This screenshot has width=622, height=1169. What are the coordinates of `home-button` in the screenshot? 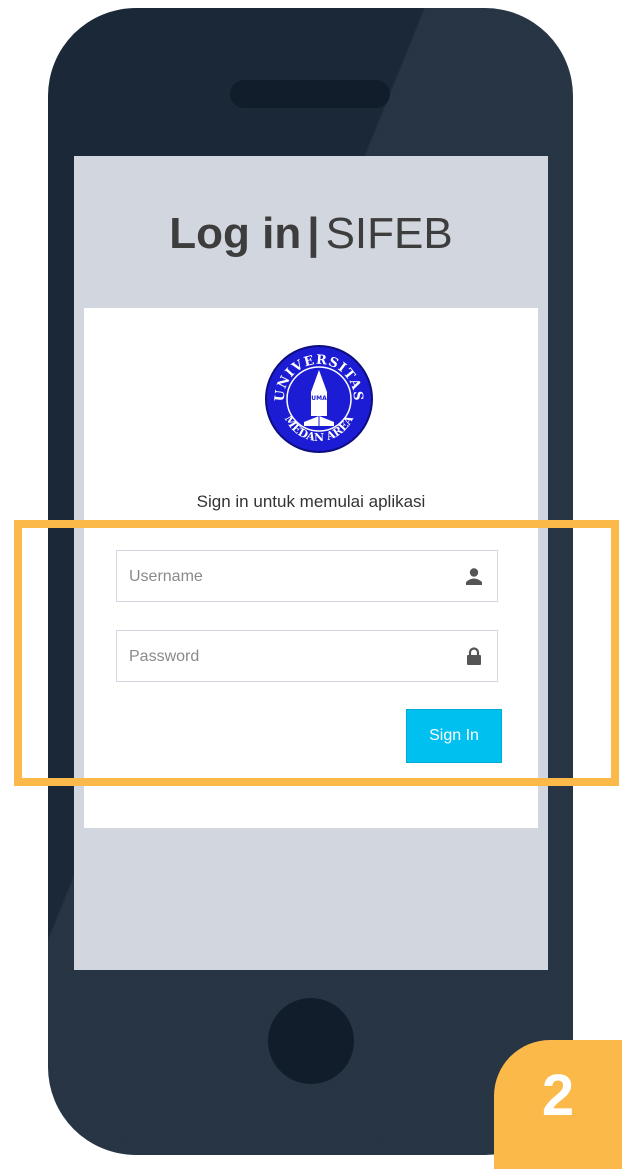 It's located at (311, 1041).